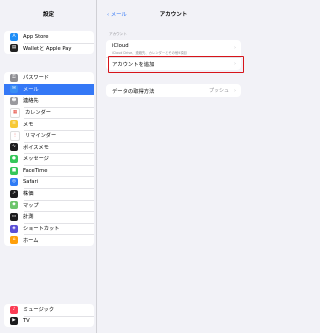 The height and width of the screenshot is (333, 320). Describe the element at coordinates (39, 310) in the screenshot. I see `sidebar-item-label: ミュージック` at that location.